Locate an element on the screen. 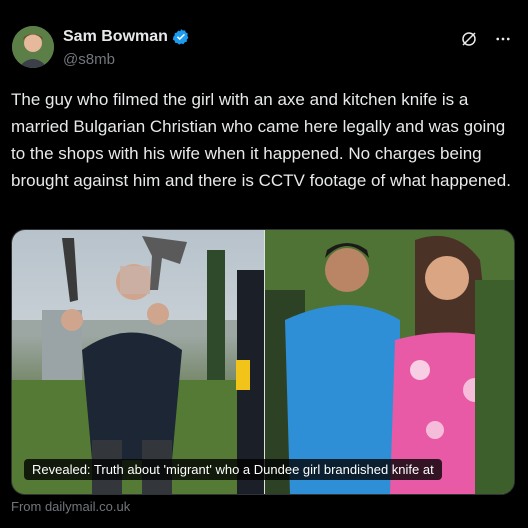 This screenshot has height=528, width=528. tweet-actions-top is located at coordinates (486, 39).